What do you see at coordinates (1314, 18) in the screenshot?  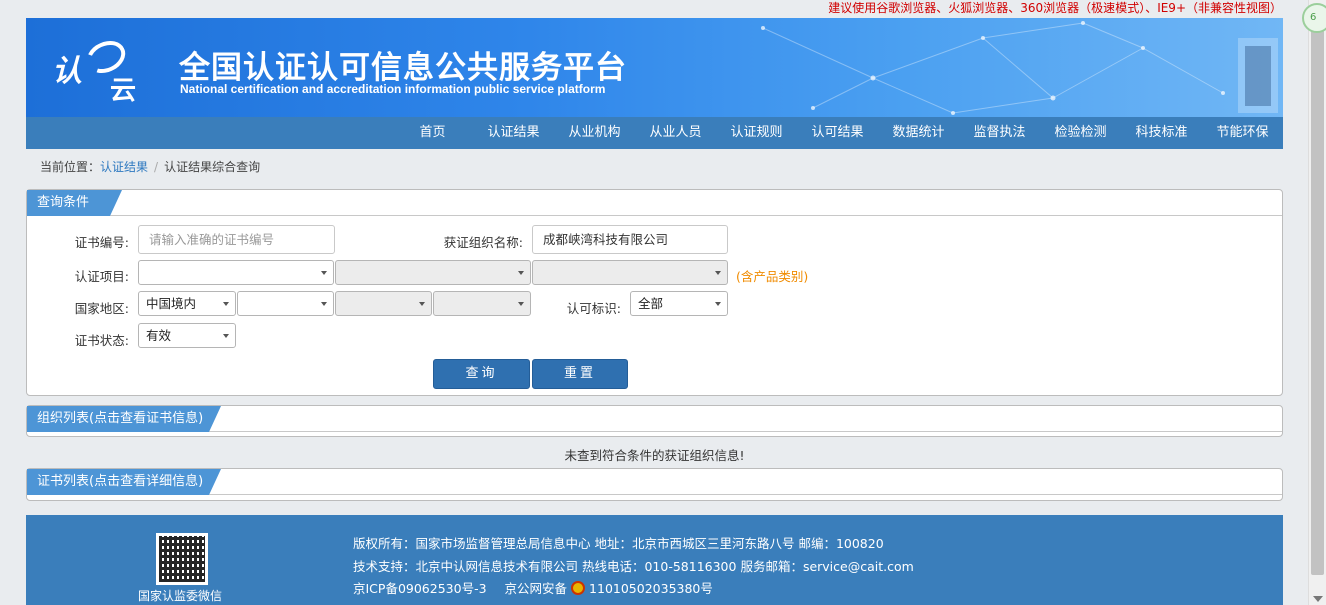 I see `extension-badge-icon: 6` at bounding box center [1314, 18].